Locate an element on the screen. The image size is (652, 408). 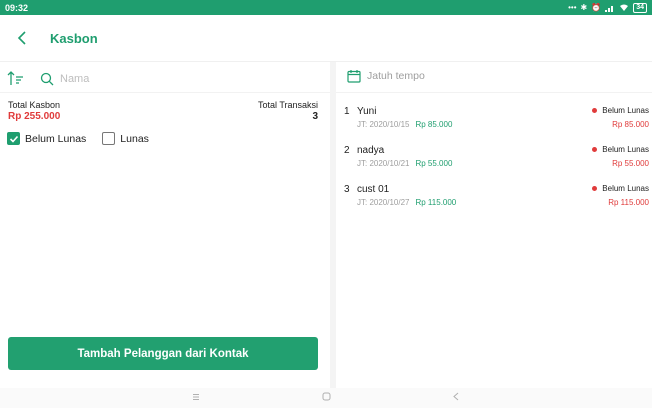
calendar-icon is located at coordinates (354, 76).